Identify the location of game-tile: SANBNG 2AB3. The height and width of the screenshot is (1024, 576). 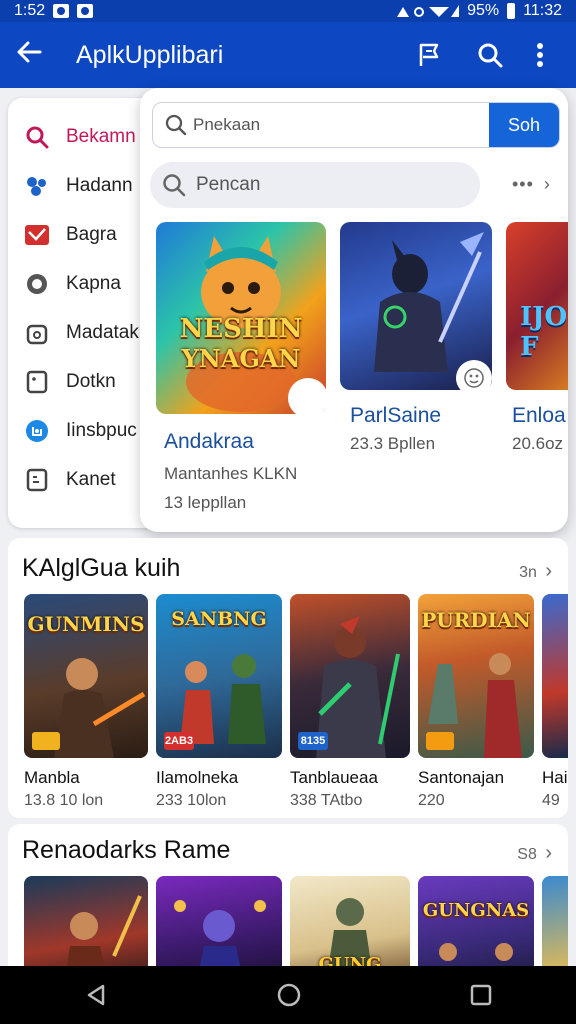
(219, 676).